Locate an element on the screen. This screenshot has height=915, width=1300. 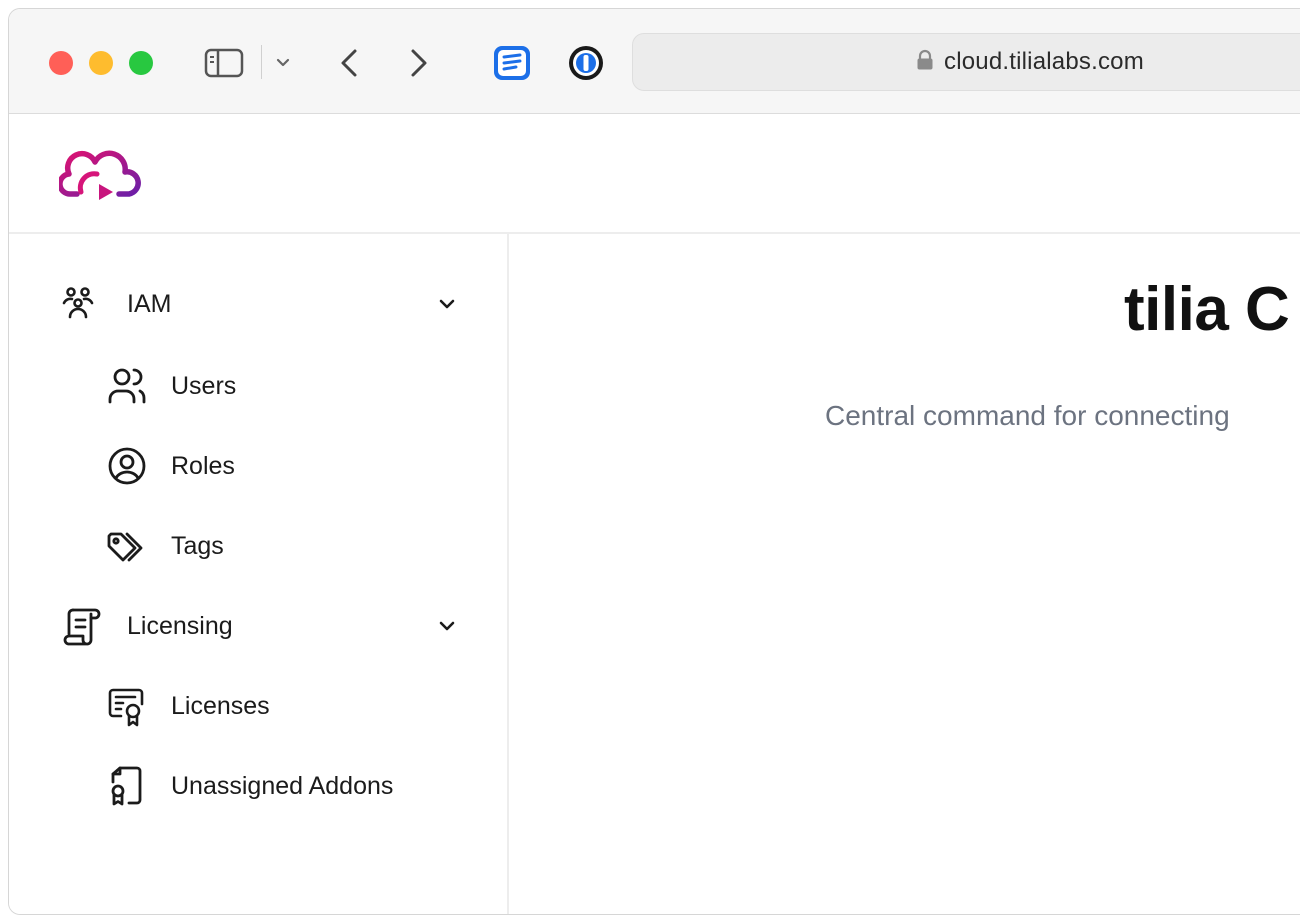
users-icon is located at coordinates (127, 386).